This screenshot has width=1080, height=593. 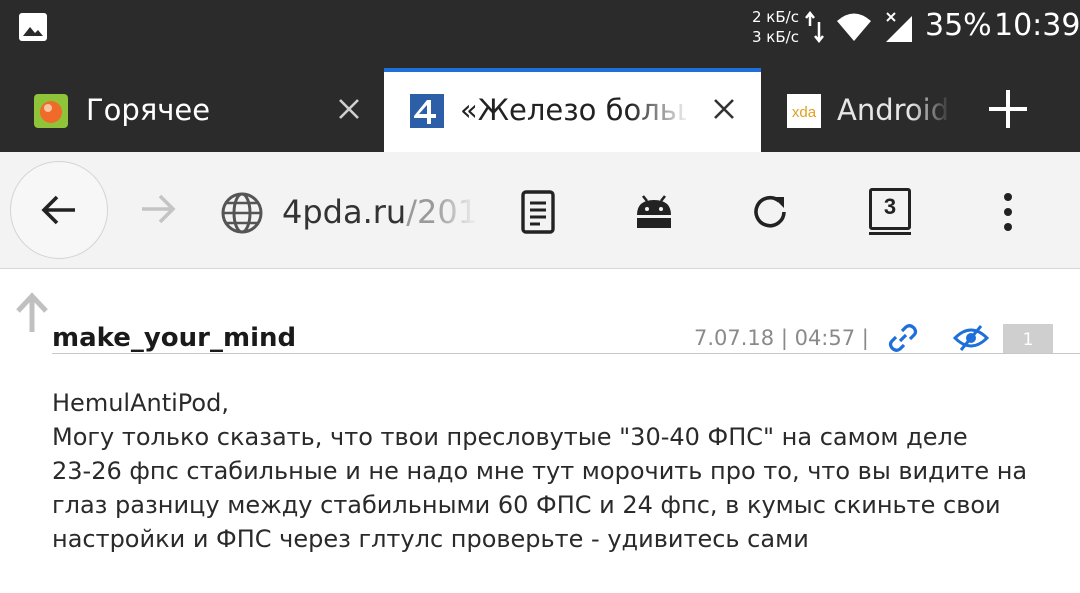 I want to click on android-icon, so click(x=654, y=212).